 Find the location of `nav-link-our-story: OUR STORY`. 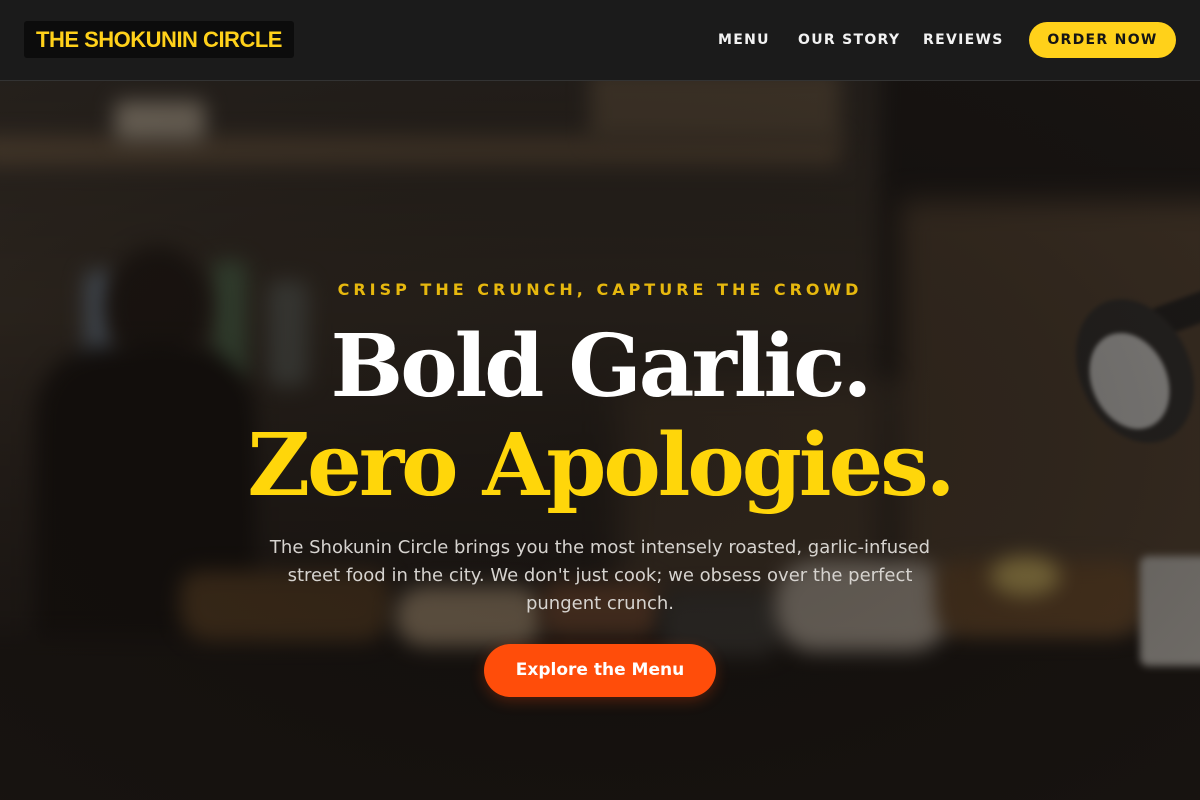

nav-link-our-story: OUR STORY is located at coordinates (849, 40).